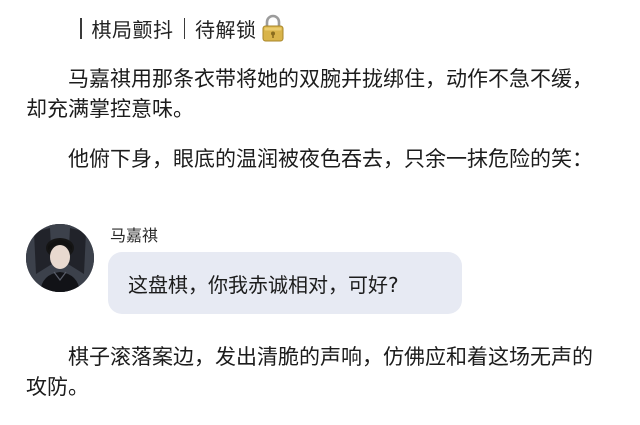 The width and height of the screenshot is (640, 425). What do you see at coordinates (330, 159) in the screenshot?
I see `story-paragraph: 他俯下身，眼底的温润被夜色吞去，只余一抹危险的笑：` at bounding box center [330, 159].